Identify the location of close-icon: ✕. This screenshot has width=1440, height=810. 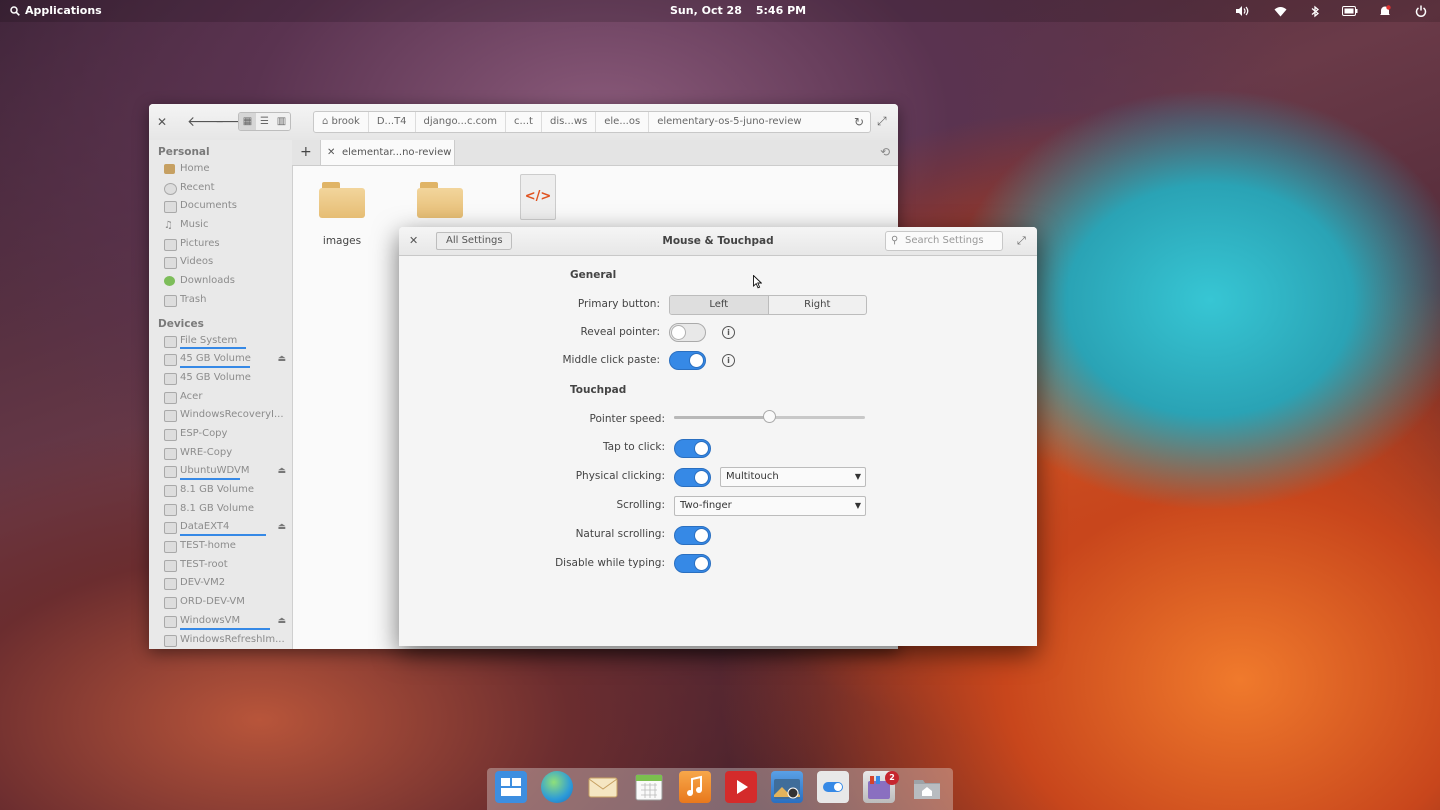
(162, 122).